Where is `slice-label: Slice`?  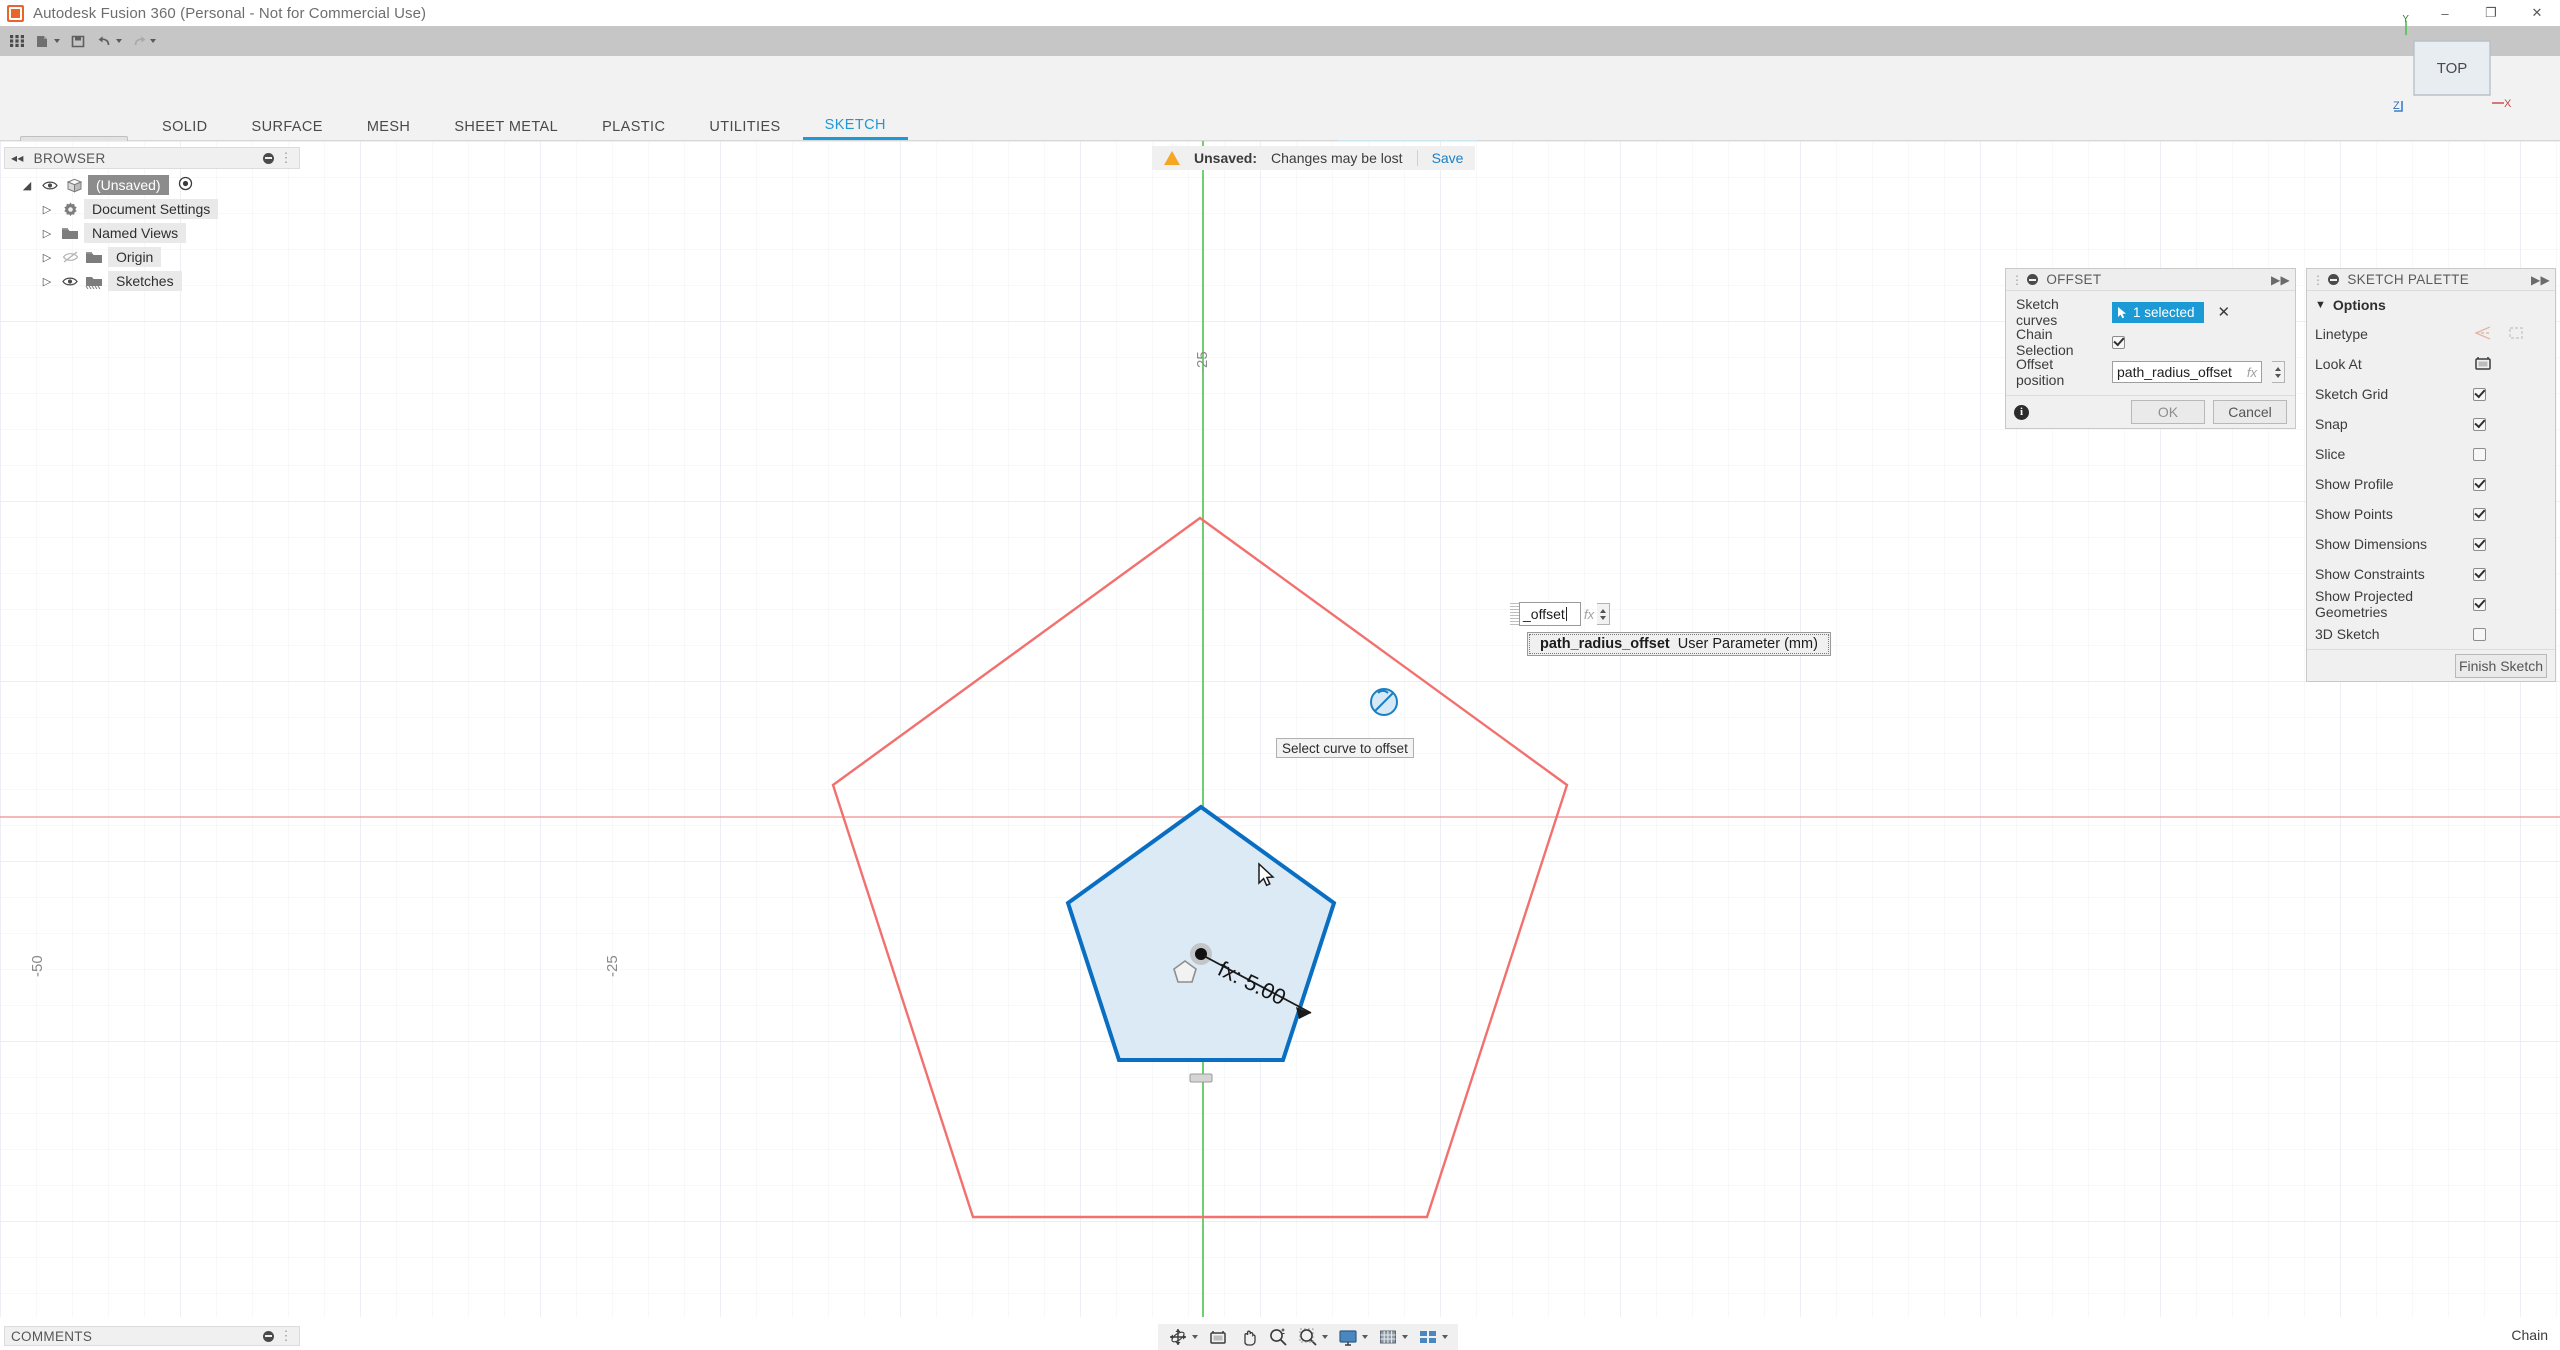 slice-label: Slice is located at coordinates (2330, 454).